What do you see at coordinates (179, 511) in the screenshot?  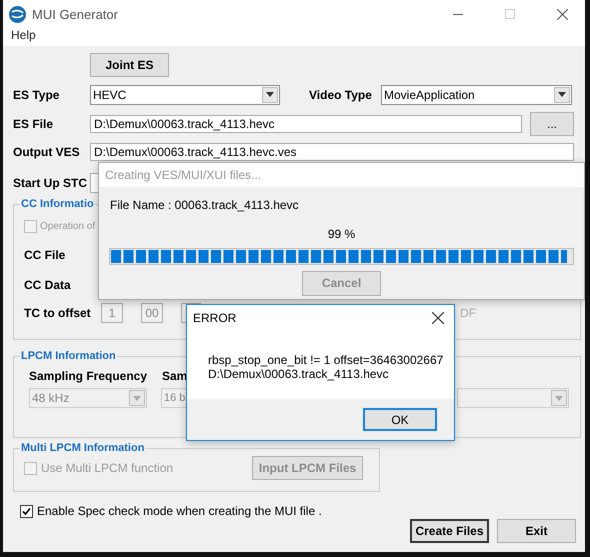 I see `checkbox-label: Enable Spec check mode when creating the MUI file .` at bounding box center [179, 511].